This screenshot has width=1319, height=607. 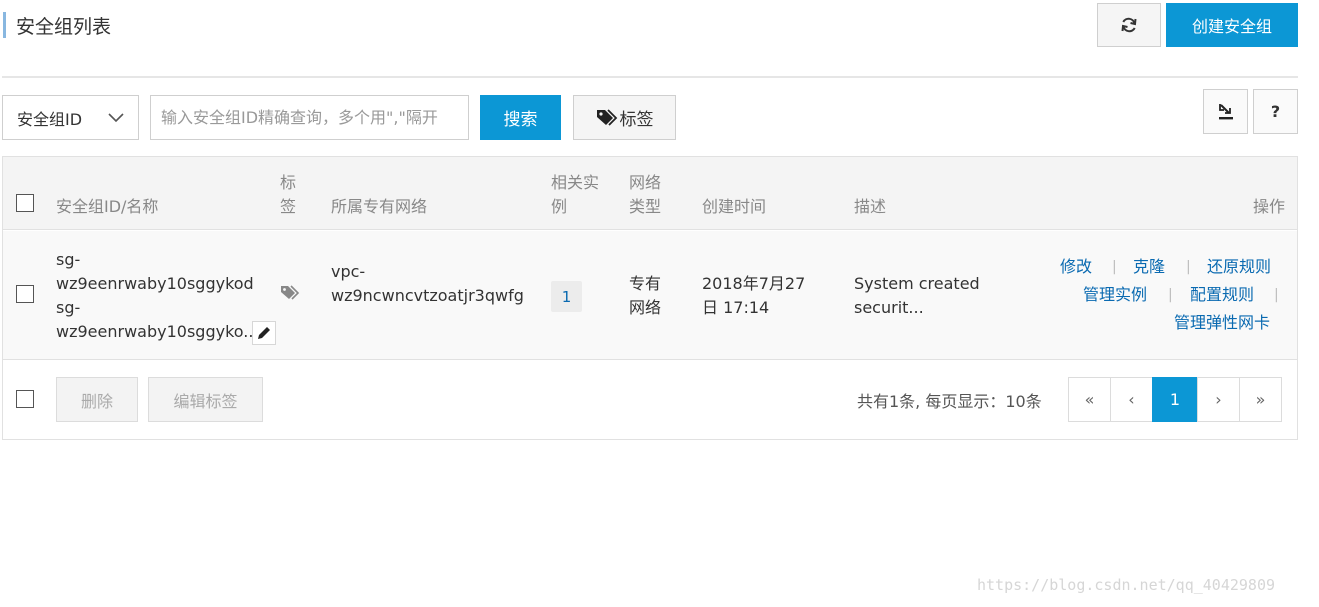 What do you see at coordinates (68, 307) in the screenshot?
I see `security-group-name-line1: sg-` at bounding box center [68, 307].